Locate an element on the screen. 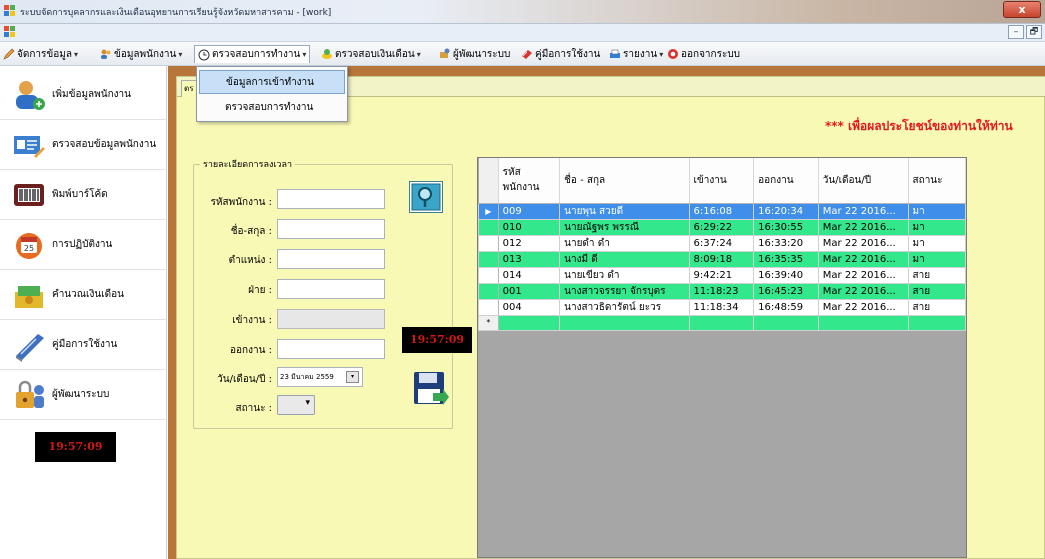  calendar-dropdown-icon: ▾ is located at coordinates (352, 377).